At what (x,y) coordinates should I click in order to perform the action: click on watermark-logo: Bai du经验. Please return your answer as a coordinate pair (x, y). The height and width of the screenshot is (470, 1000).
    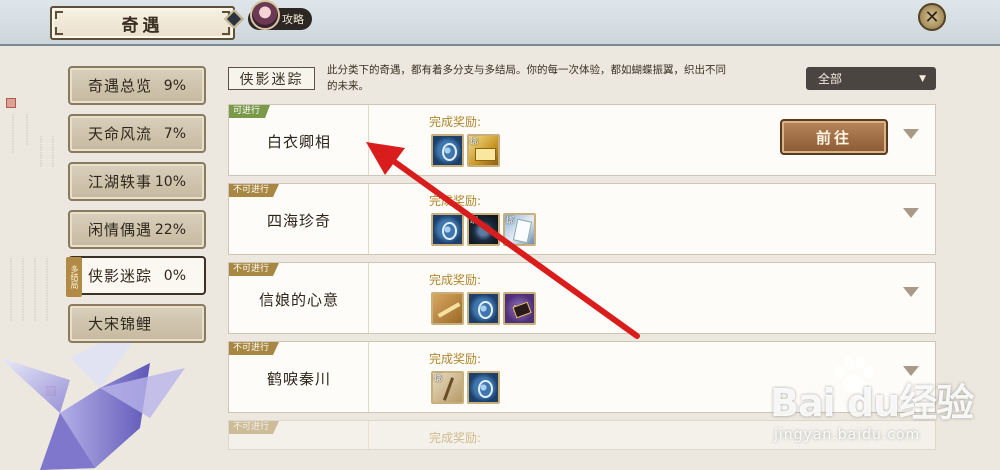
    Looking at the image, I should click on (872, 403).